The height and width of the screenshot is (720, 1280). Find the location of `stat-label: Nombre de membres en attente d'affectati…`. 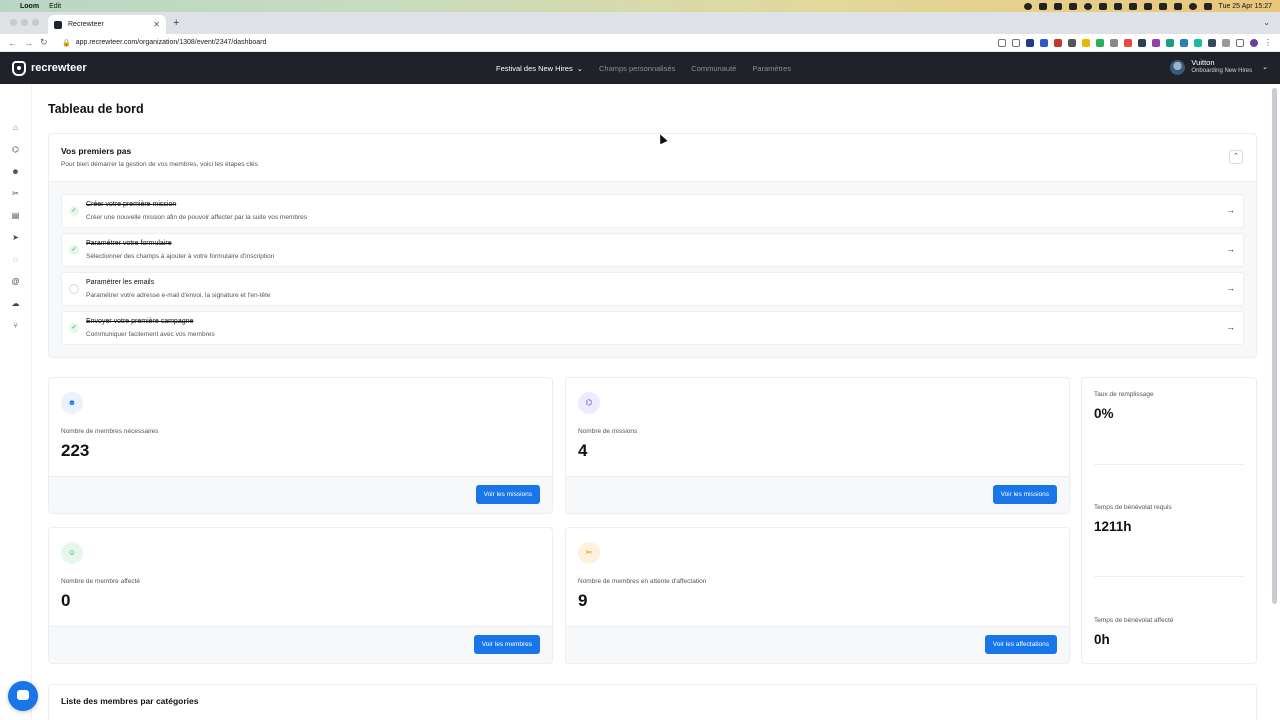

stat-label: Nombre de membres en attente d'affectati… is located at coordinates (642, 581).